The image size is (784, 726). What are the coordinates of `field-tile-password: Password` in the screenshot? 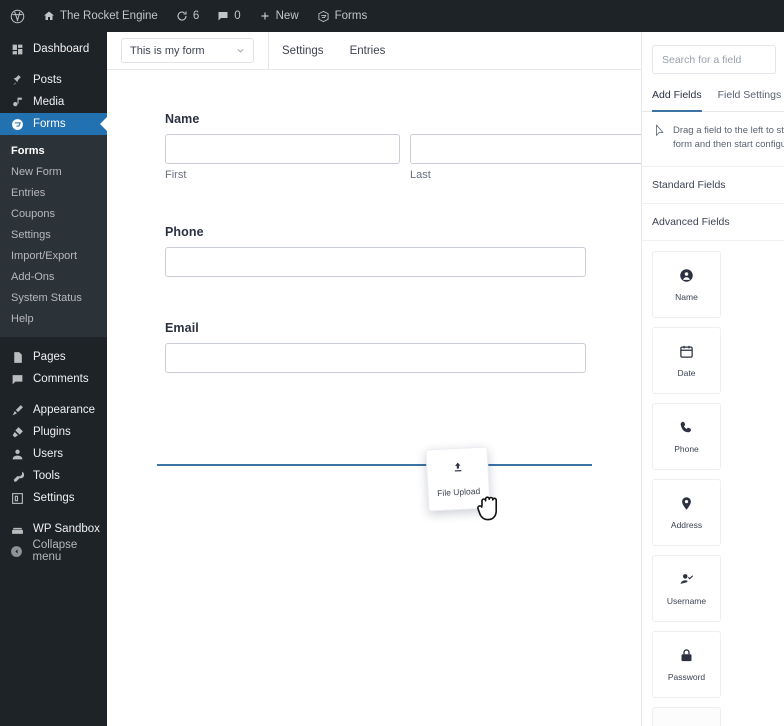 It's located at (686, 664).